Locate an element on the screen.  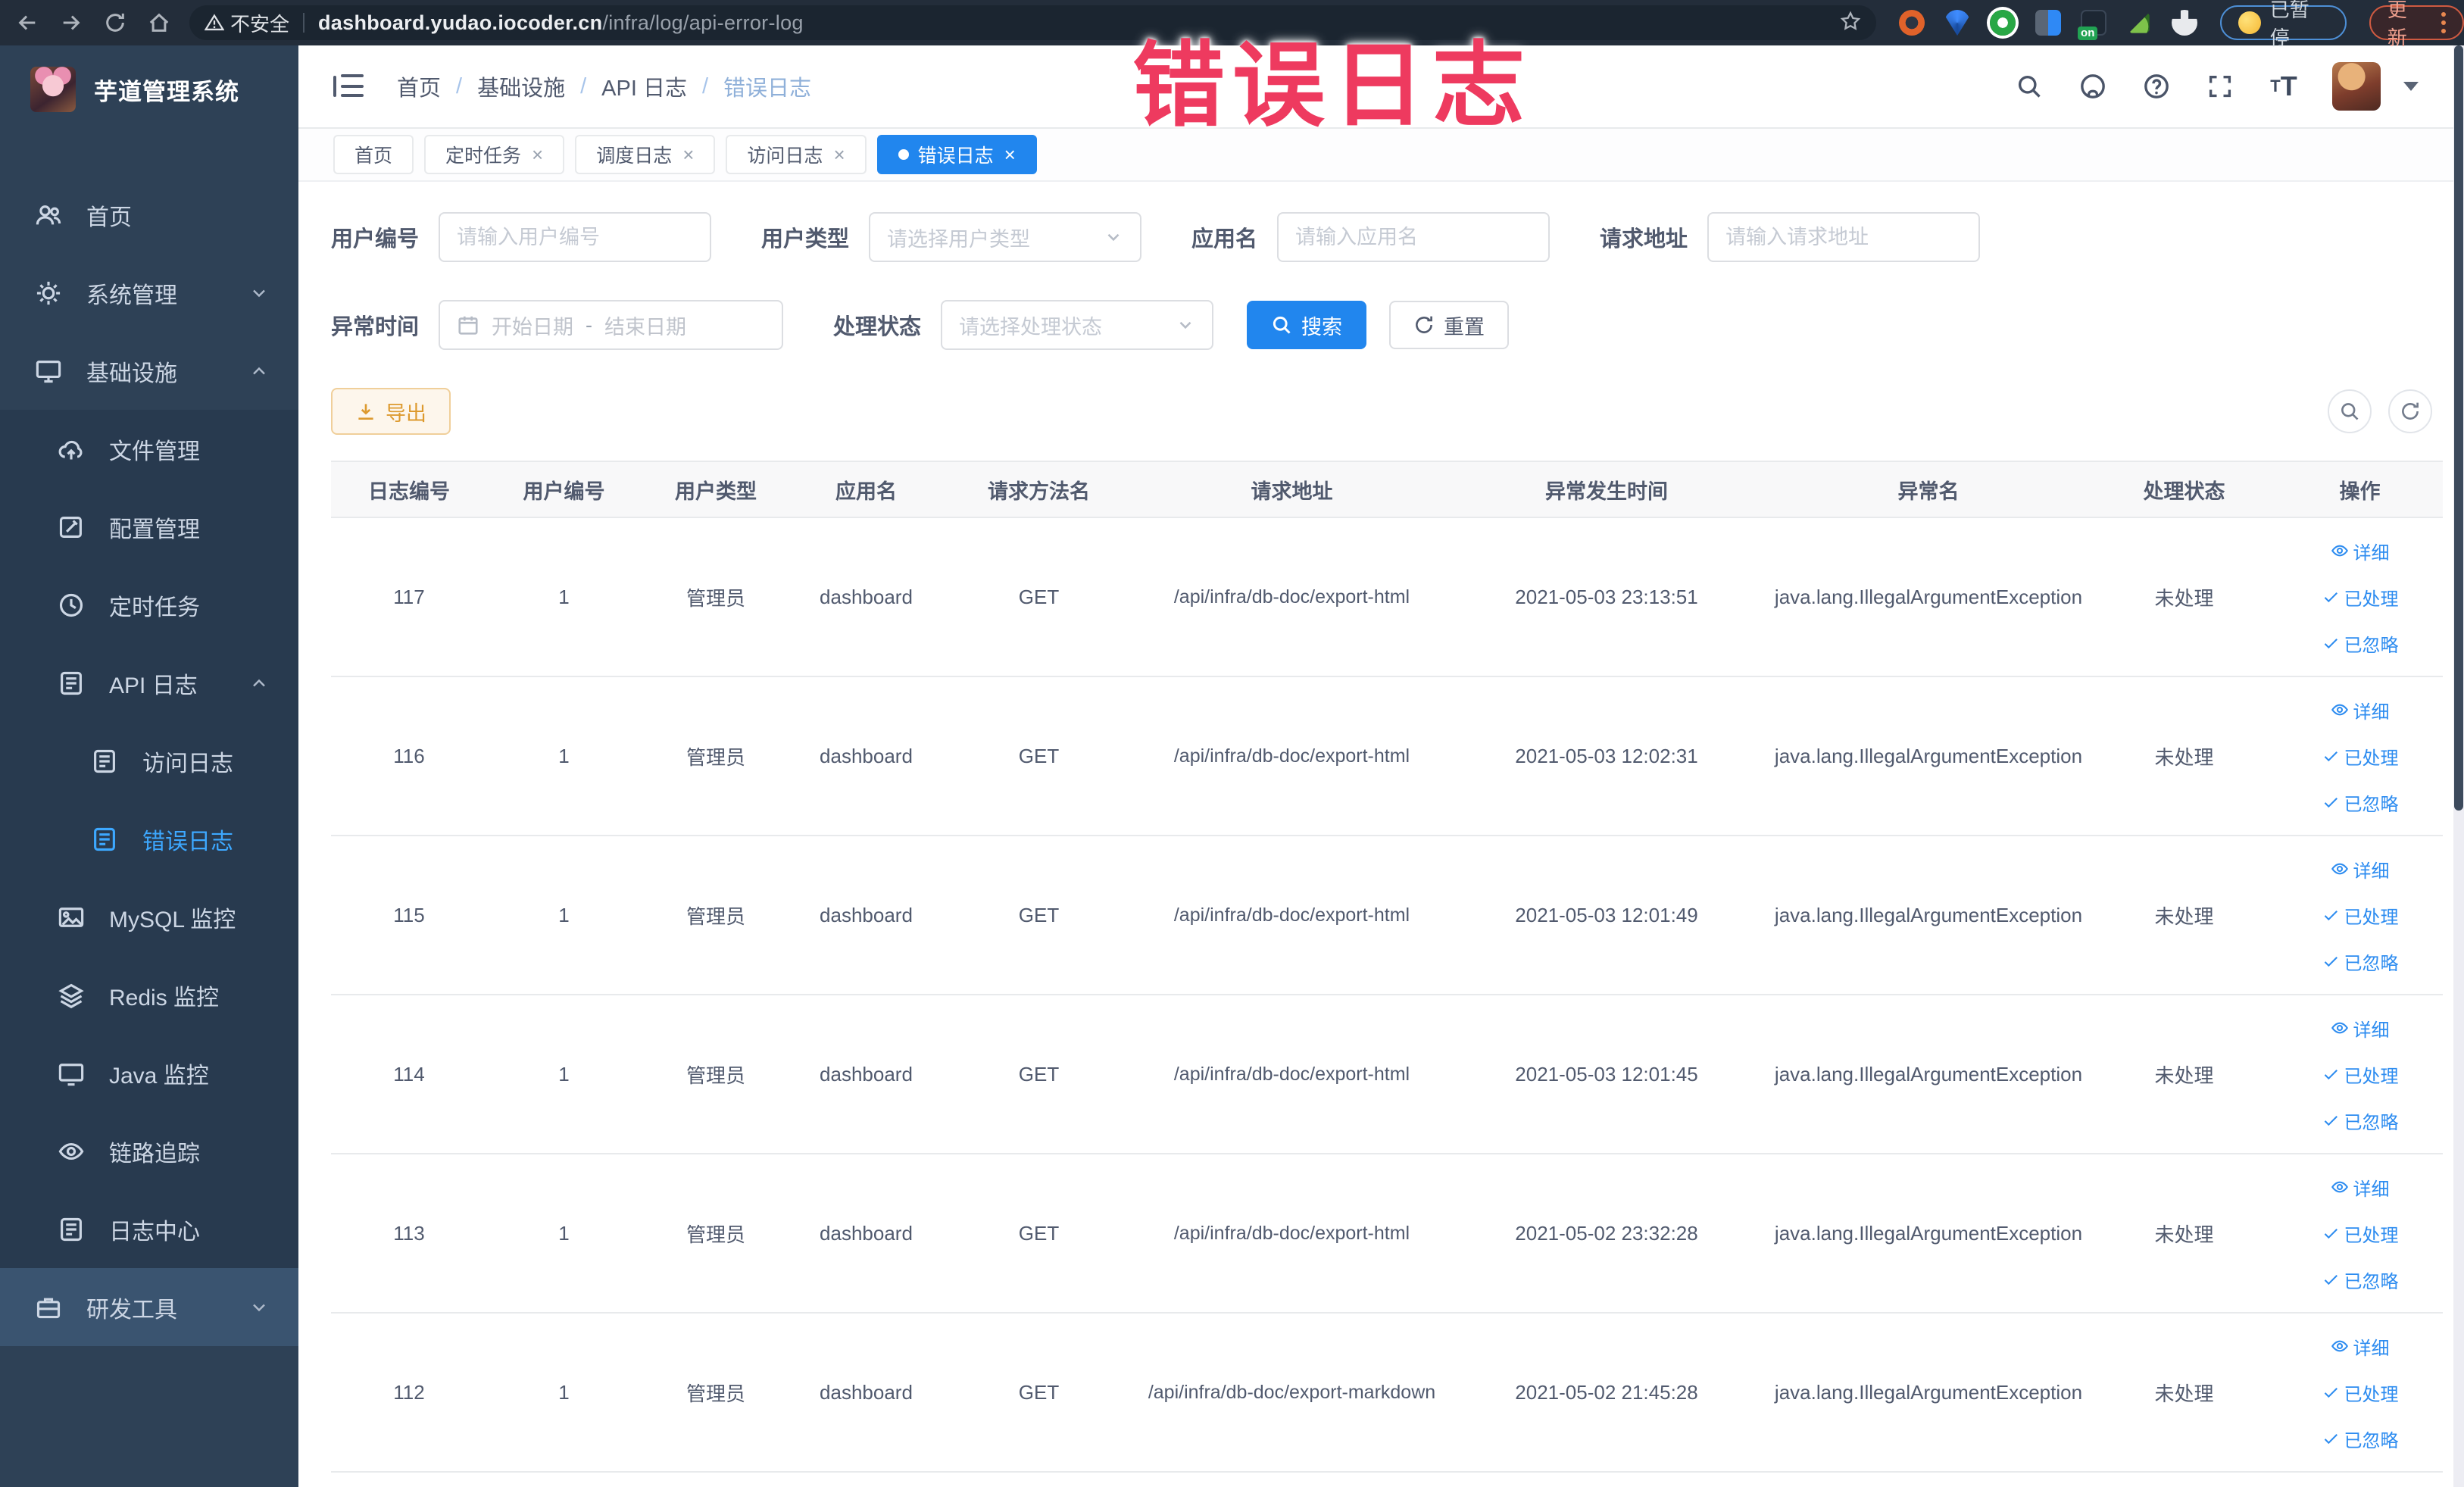
browser-scrollbar is located at coordinates (2458, 766).